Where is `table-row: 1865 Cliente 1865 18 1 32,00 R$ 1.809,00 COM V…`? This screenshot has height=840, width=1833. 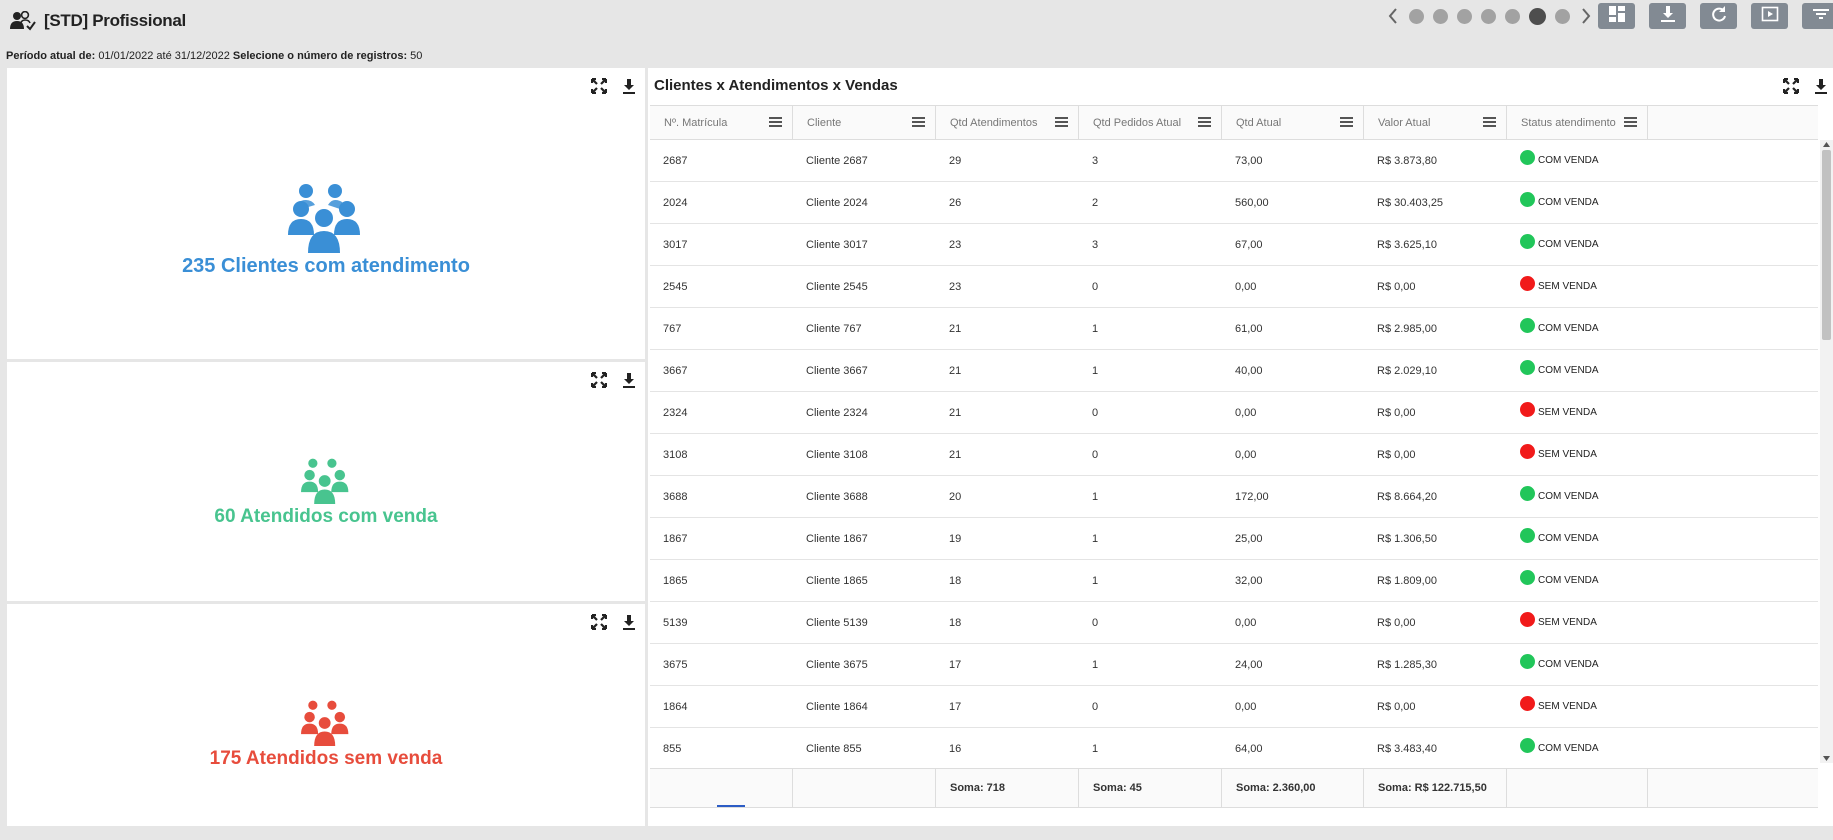
table-row: 1865 Cliente 1865 18 1 32,00 R$ 1.809,00 COM V… is located at coordinates (1234, 581).